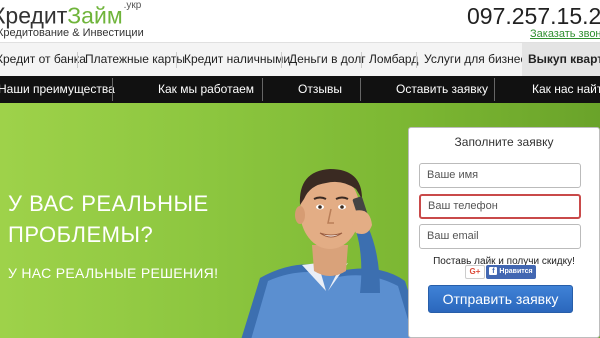 The height and width of the screenshot is (338, 600). I want to click on menu-item-bank-credit: Кредит от банка, so click(43, 60).